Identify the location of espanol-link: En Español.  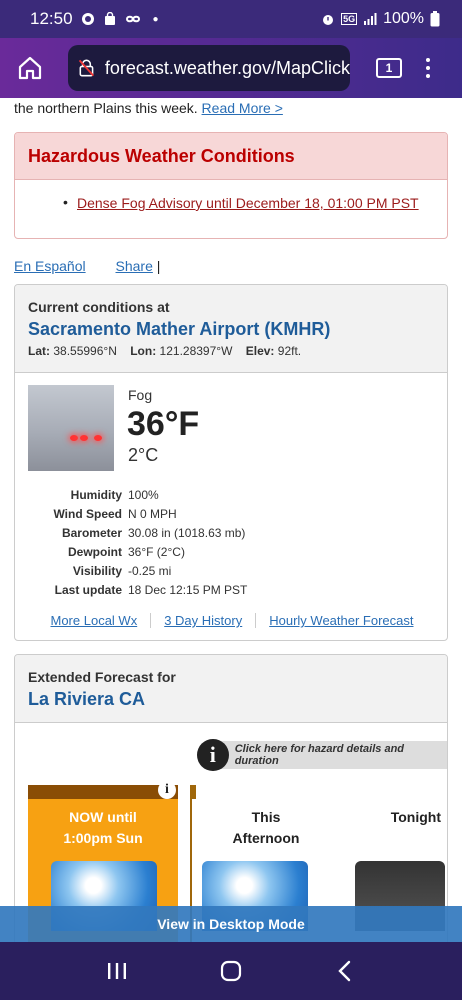
(50, 266).